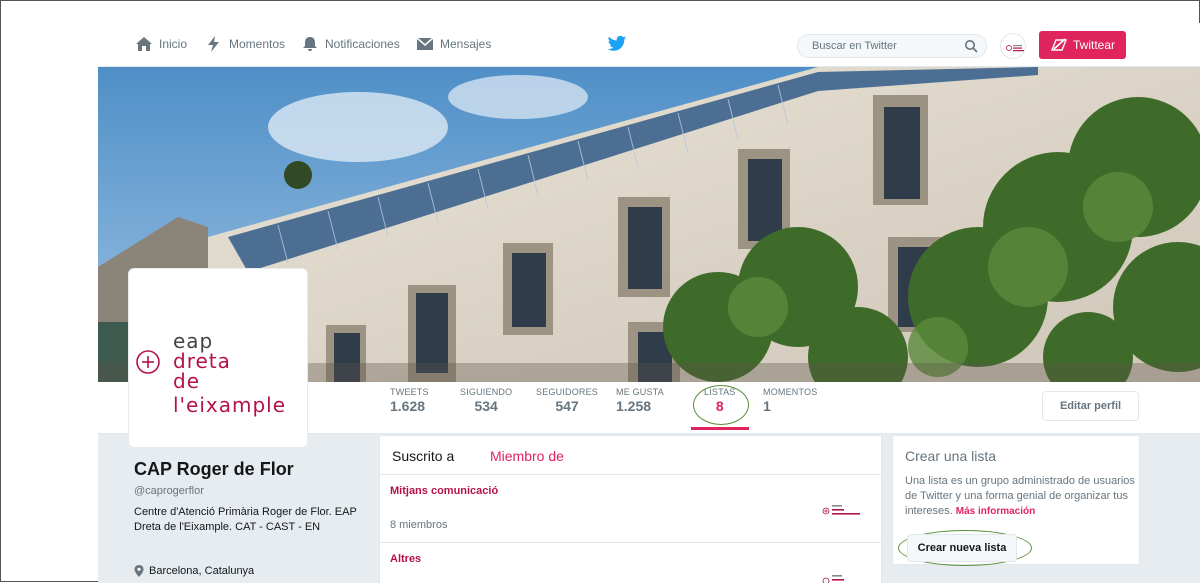  What do you see at coordinates (971, 46) in the screenshot?
I see `search-icon` at bounding box center [971, 46].